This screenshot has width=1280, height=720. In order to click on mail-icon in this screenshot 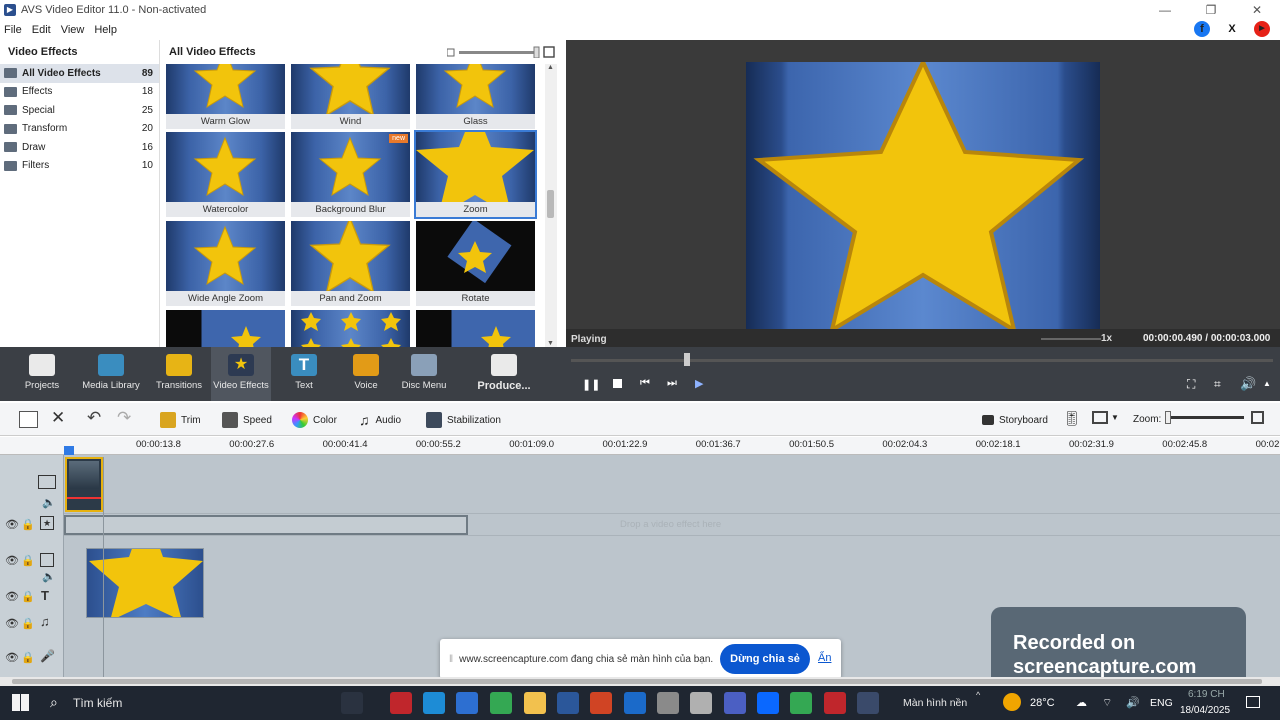, I will do `click(635, 703)`.